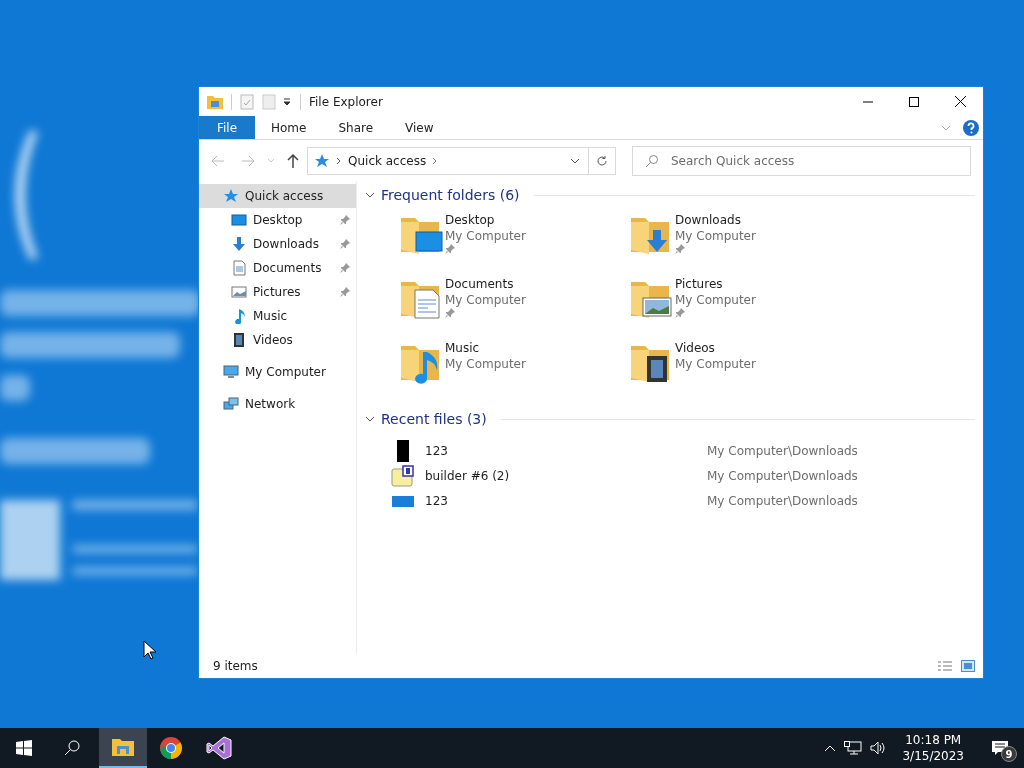  I want to click on item-count: 9 items, so click(236, 666).